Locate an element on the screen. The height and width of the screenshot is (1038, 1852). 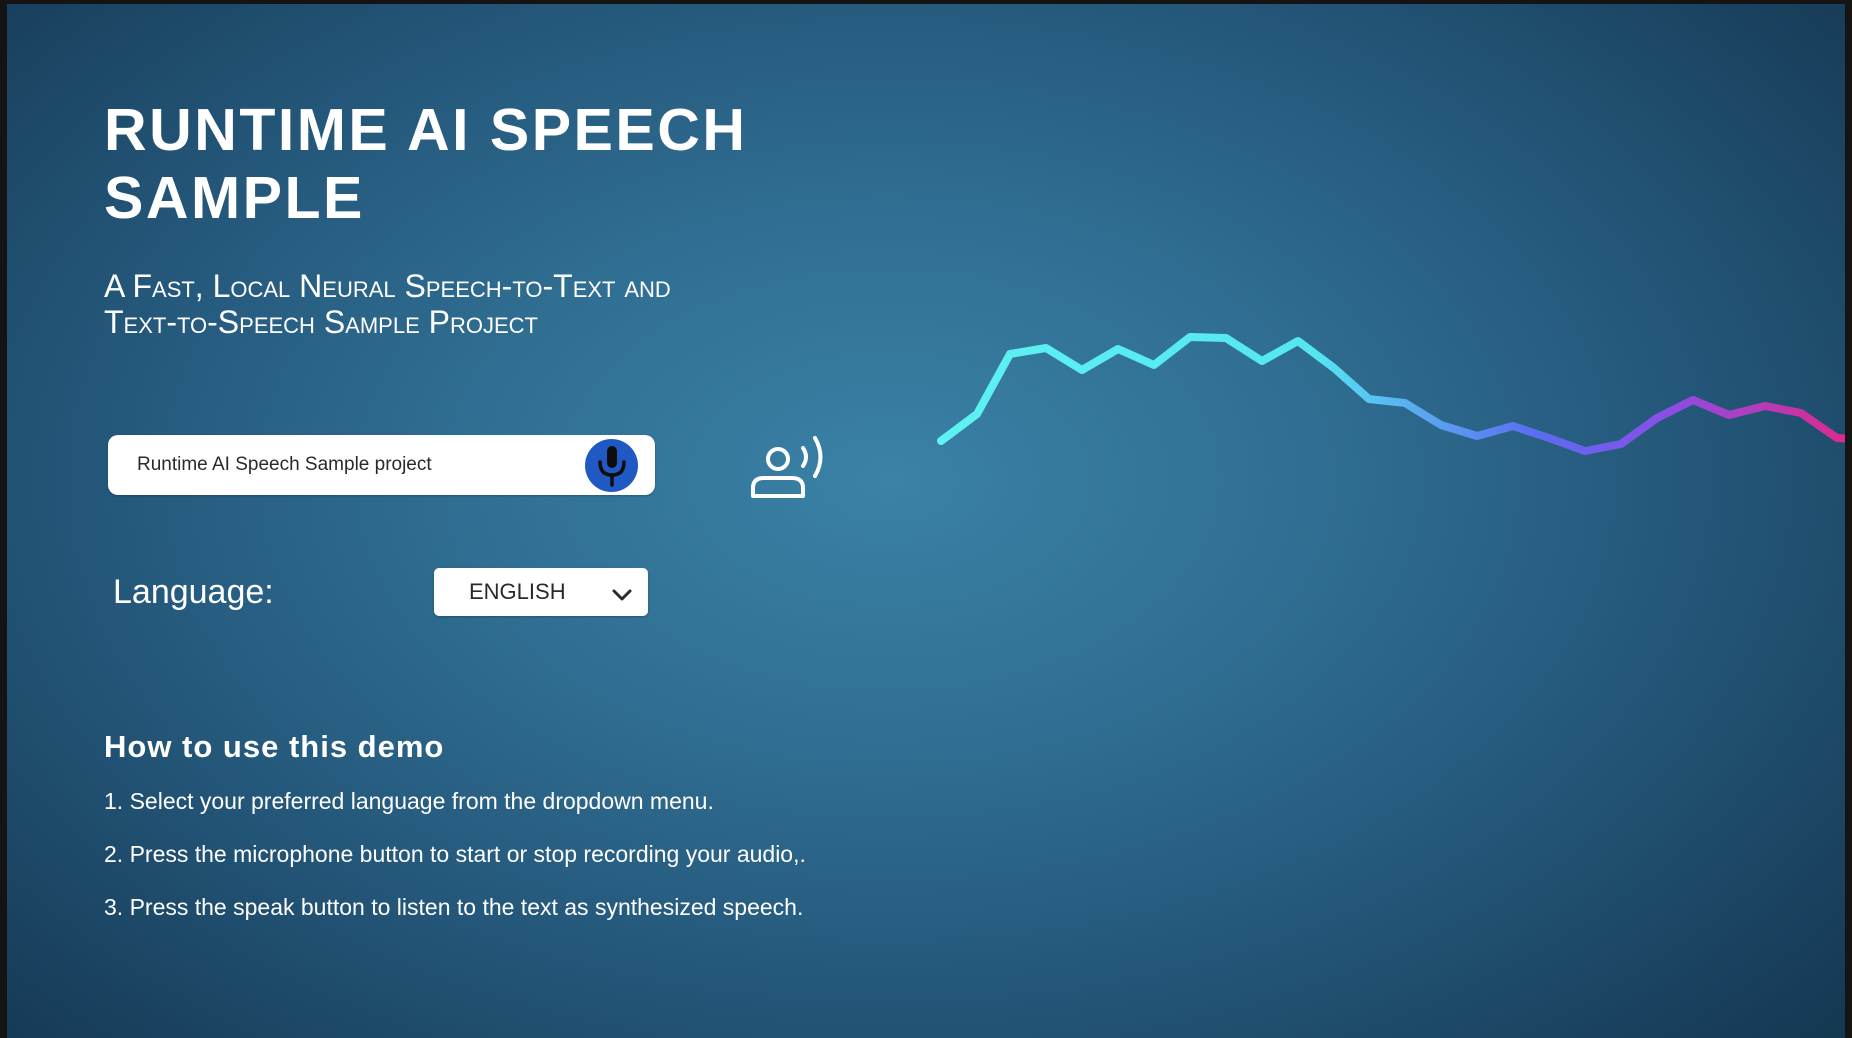
microphone-icon is located at coordinates (611, 466).